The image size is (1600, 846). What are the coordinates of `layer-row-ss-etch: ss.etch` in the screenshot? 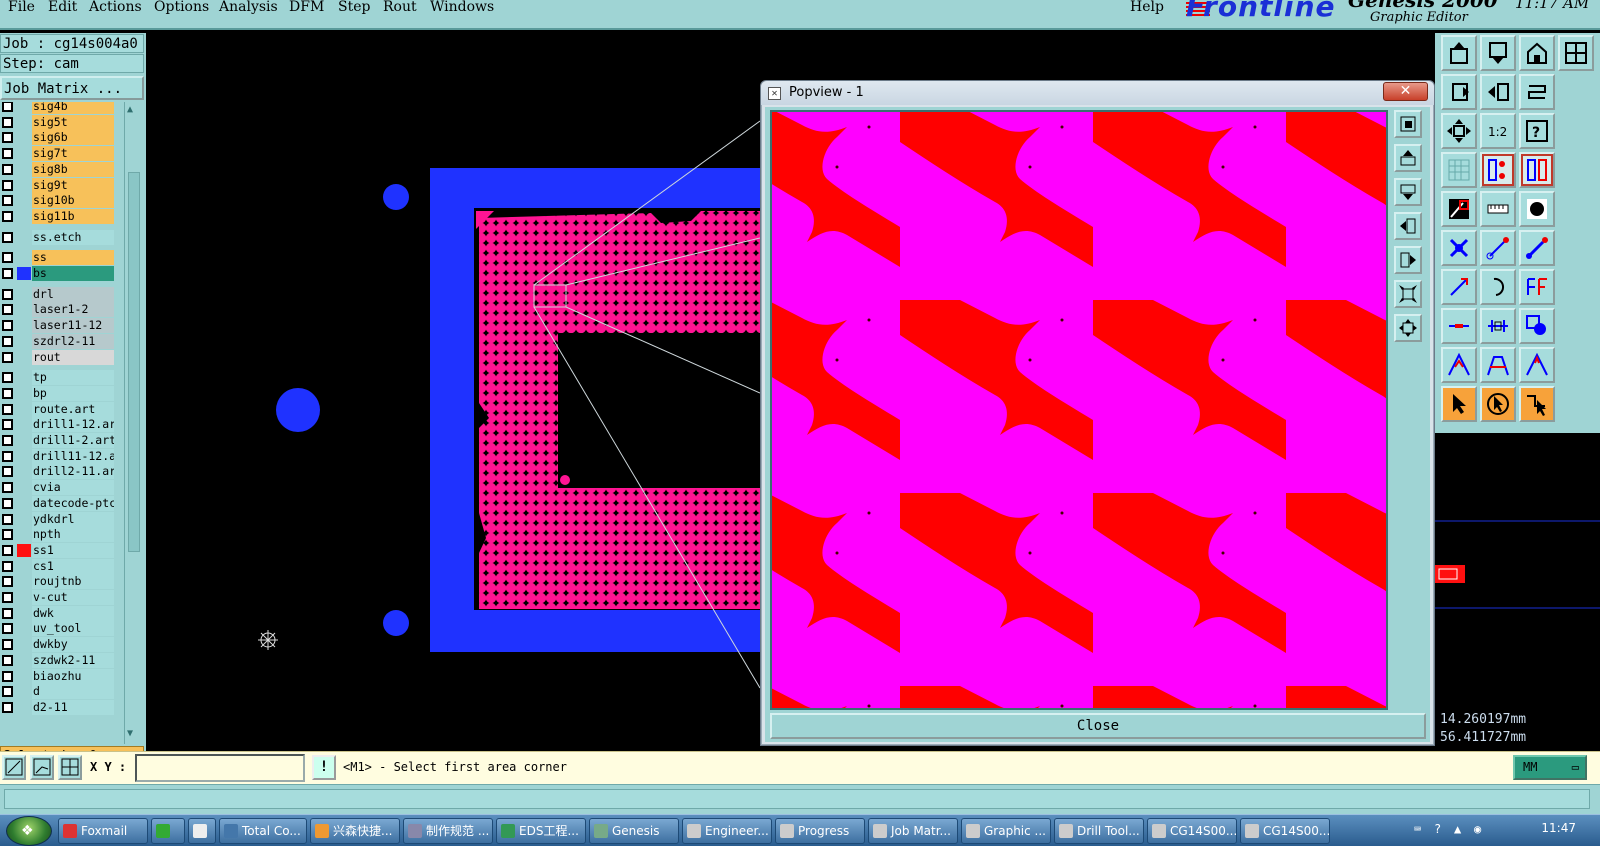 It's located at (59, 237).